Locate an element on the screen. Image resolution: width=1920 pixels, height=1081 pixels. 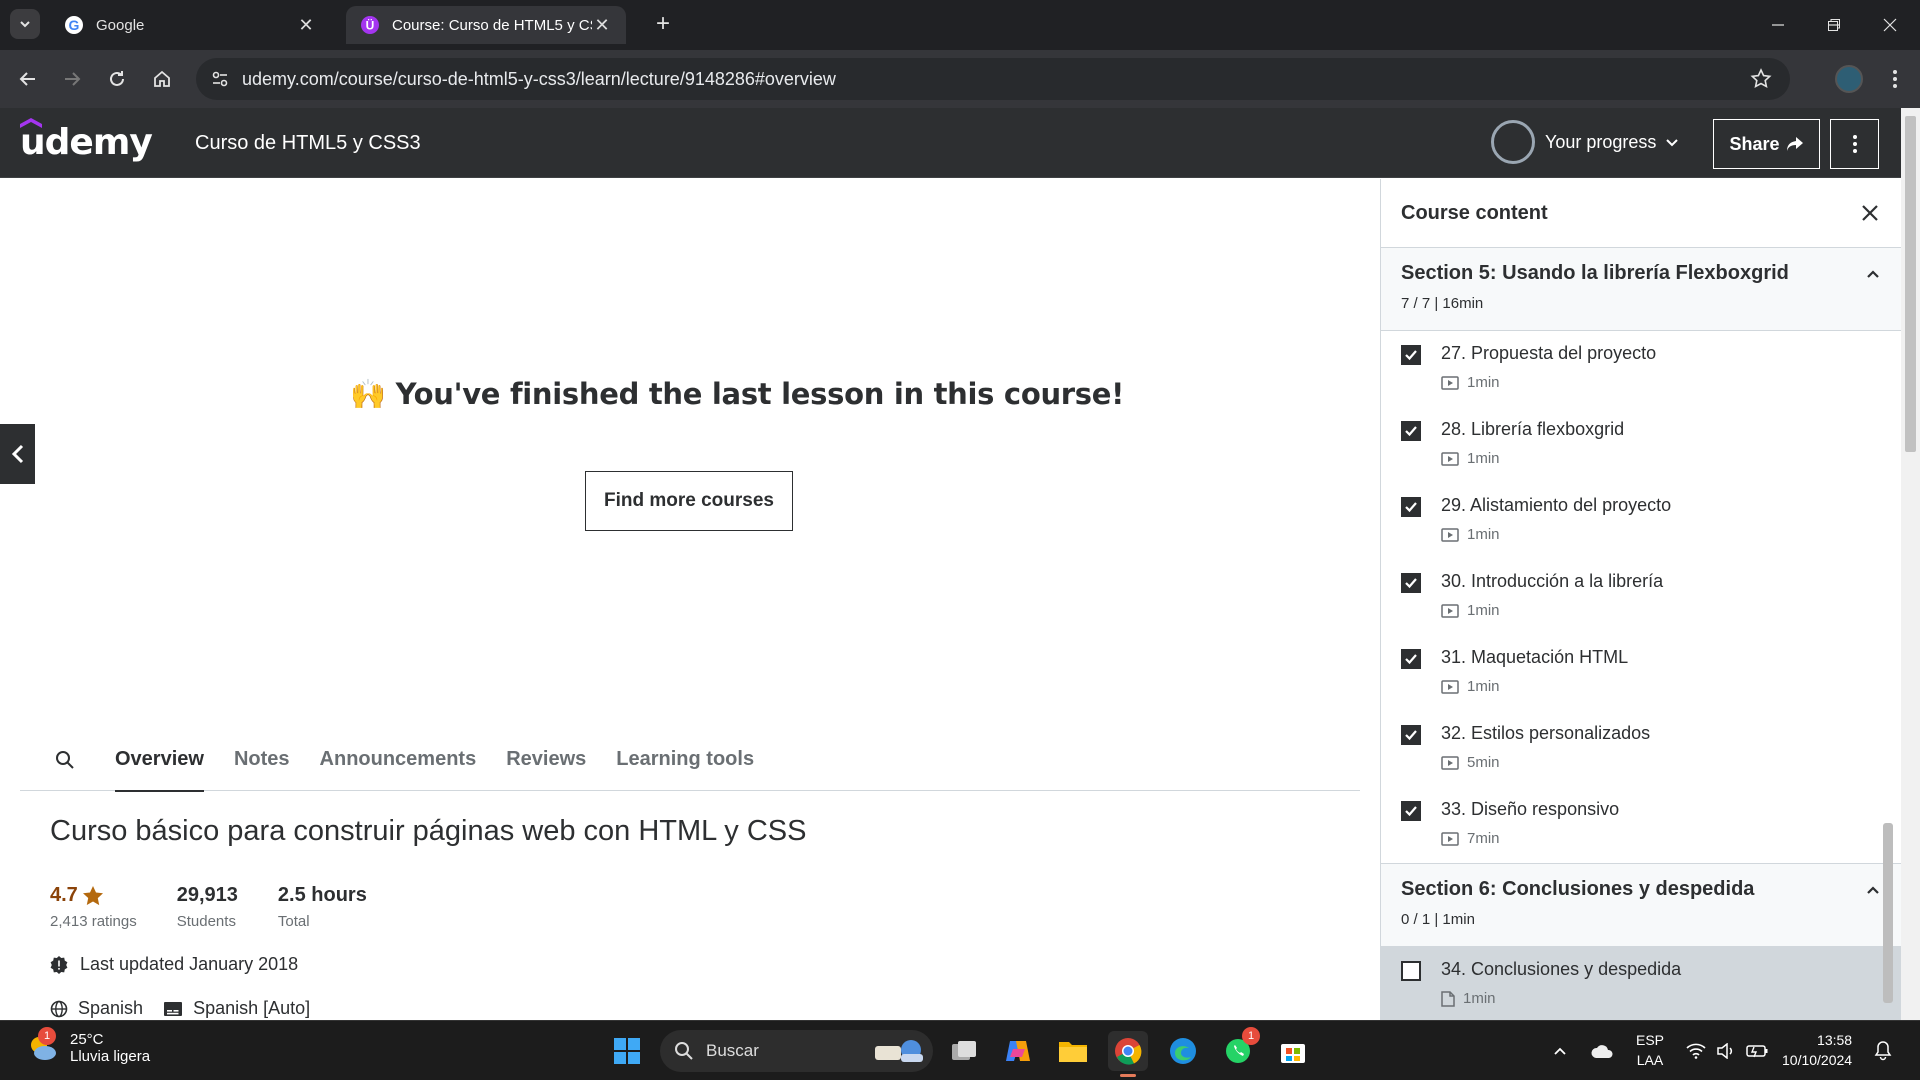
tab-google: G Google ✕ is located at coordinates (190, 25).